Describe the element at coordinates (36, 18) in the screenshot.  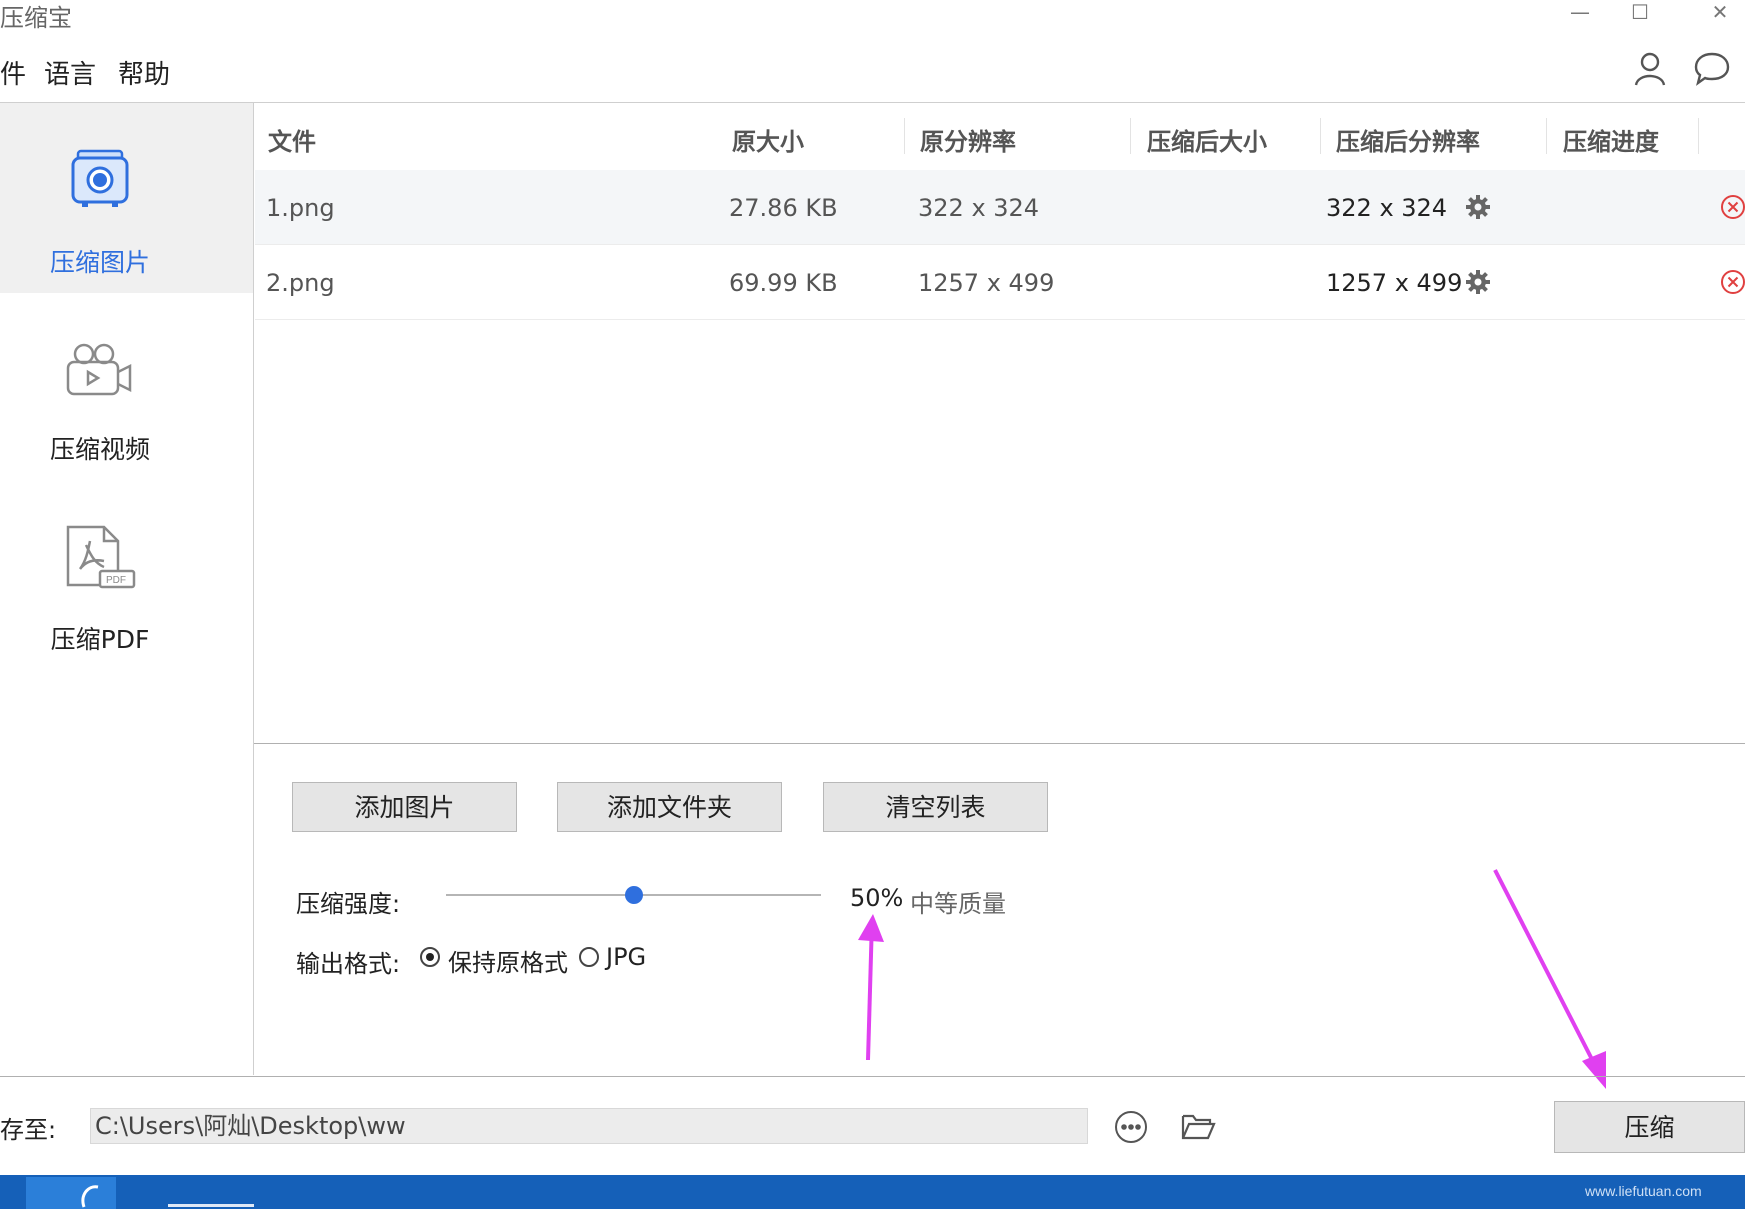
I see `window-title: 压缩宝` at that location.